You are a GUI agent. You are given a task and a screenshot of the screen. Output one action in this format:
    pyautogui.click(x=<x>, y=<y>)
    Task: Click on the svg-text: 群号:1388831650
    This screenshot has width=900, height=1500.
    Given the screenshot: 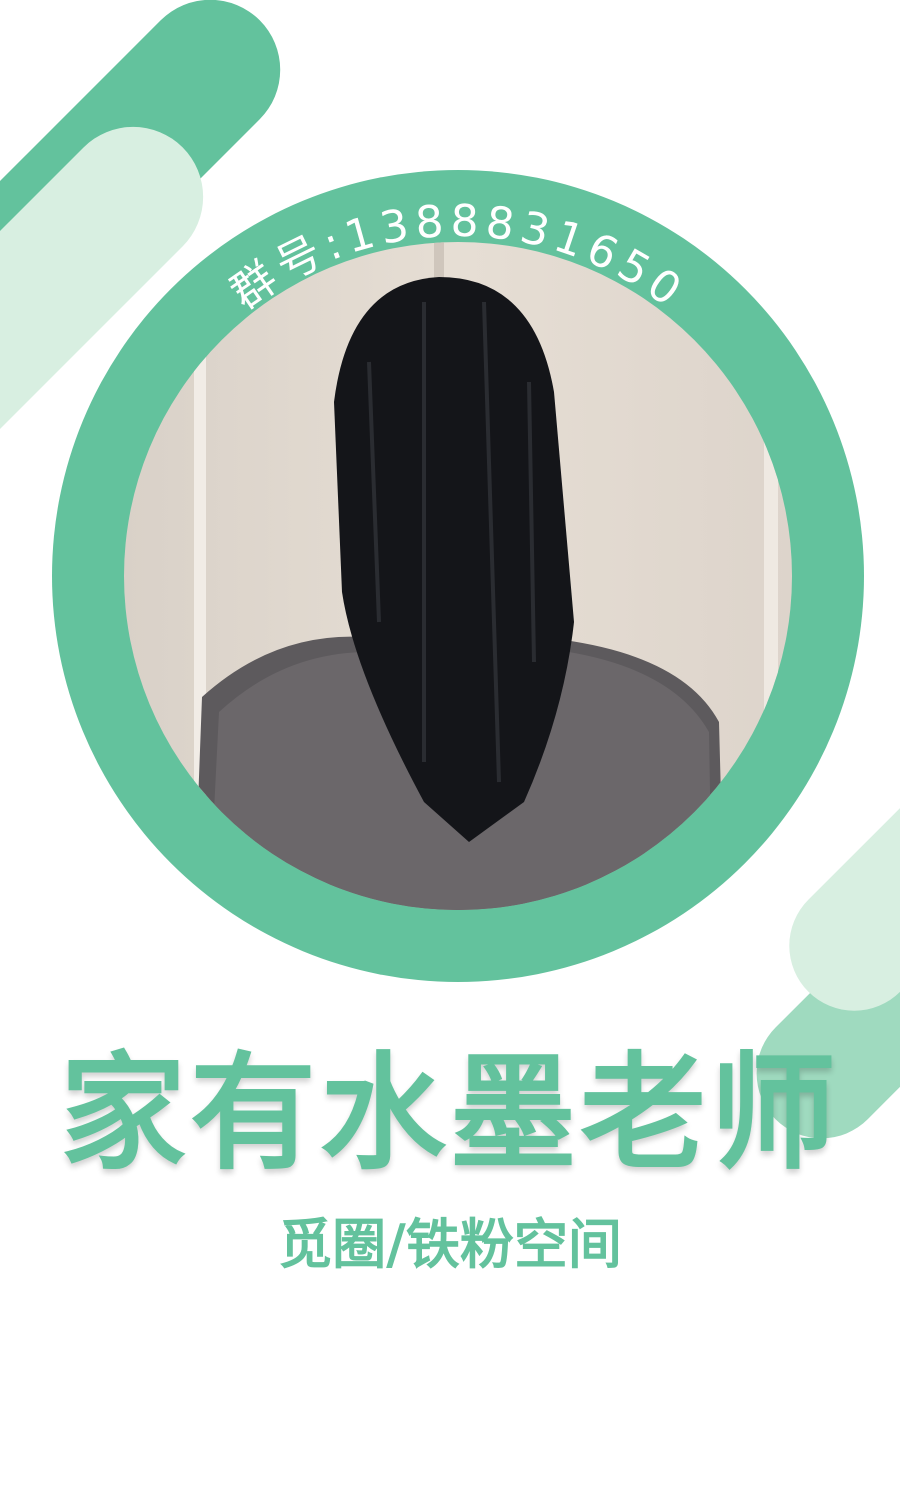 What is the action you would take?
    pyautogui.click(x=458, y=258)
    